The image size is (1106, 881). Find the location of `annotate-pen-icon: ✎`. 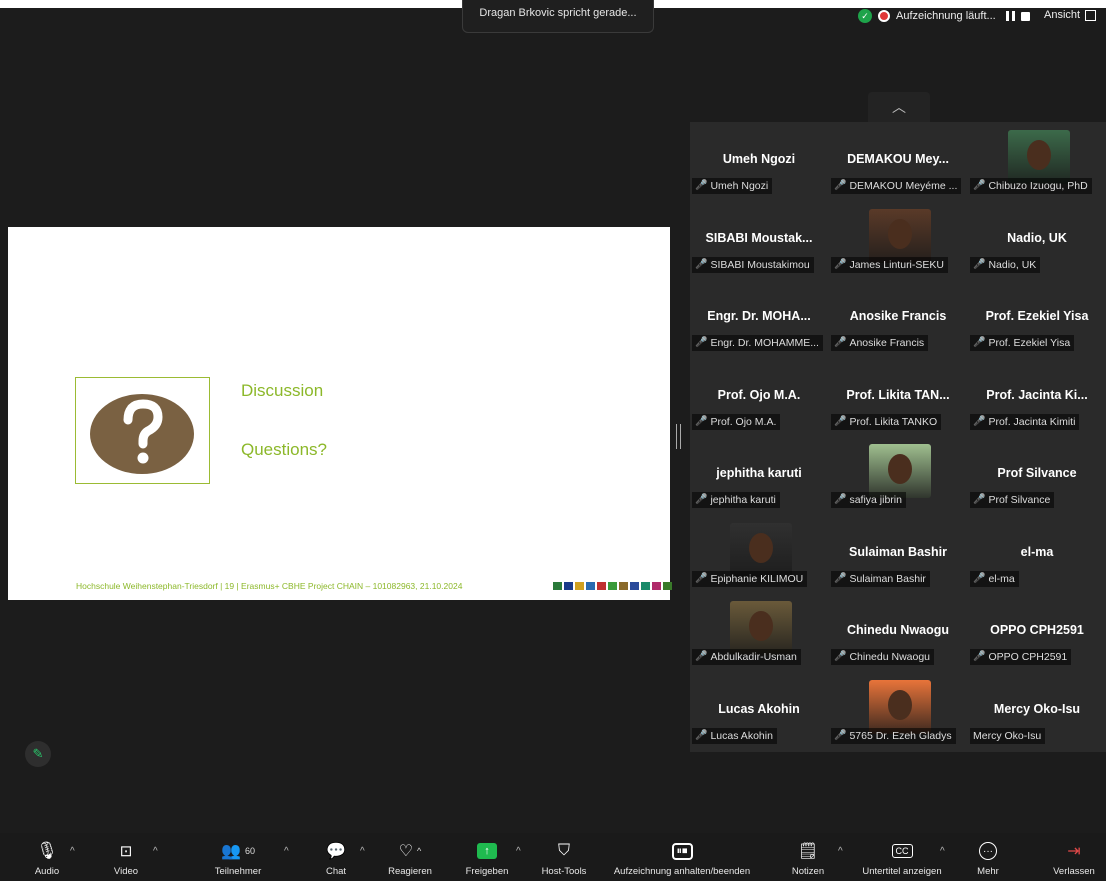

annotate-pen-icon: ✎ is located at coordinates (38, 754).